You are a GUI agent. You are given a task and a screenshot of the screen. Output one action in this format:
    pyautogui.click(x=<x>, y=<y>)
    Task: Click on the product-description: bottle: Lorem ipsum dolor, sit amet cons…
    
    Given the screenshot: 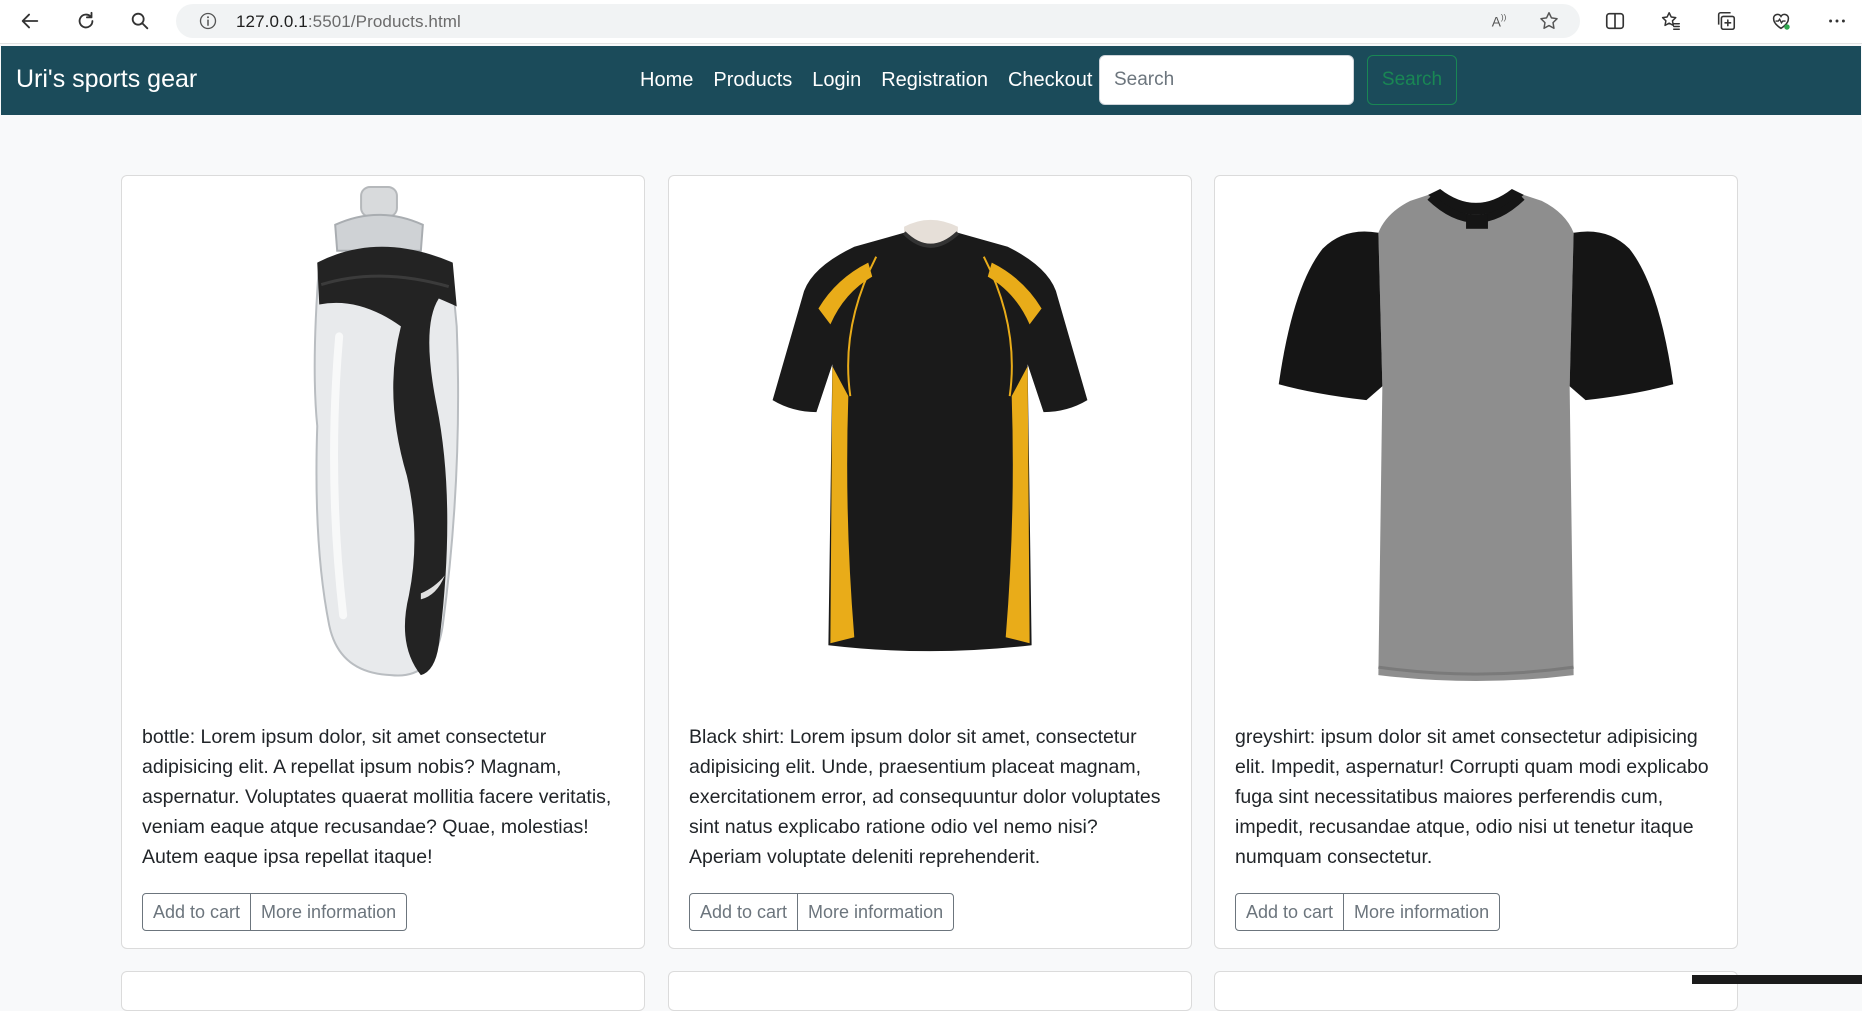 What is the action you would take?
    pyautogui.click(x=377, y=797)
    